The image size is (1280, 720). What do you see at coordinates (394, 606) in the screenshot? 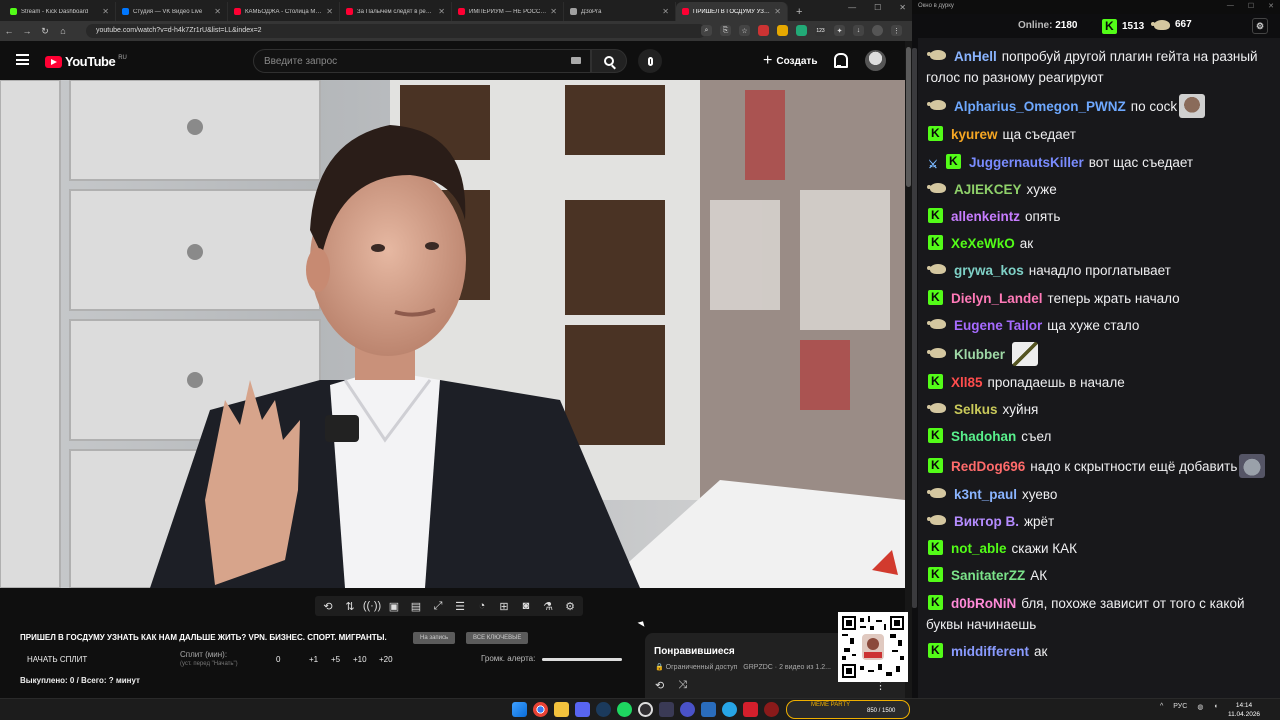
I see `preview-icon: ▣` at bounding box center [394, 606].